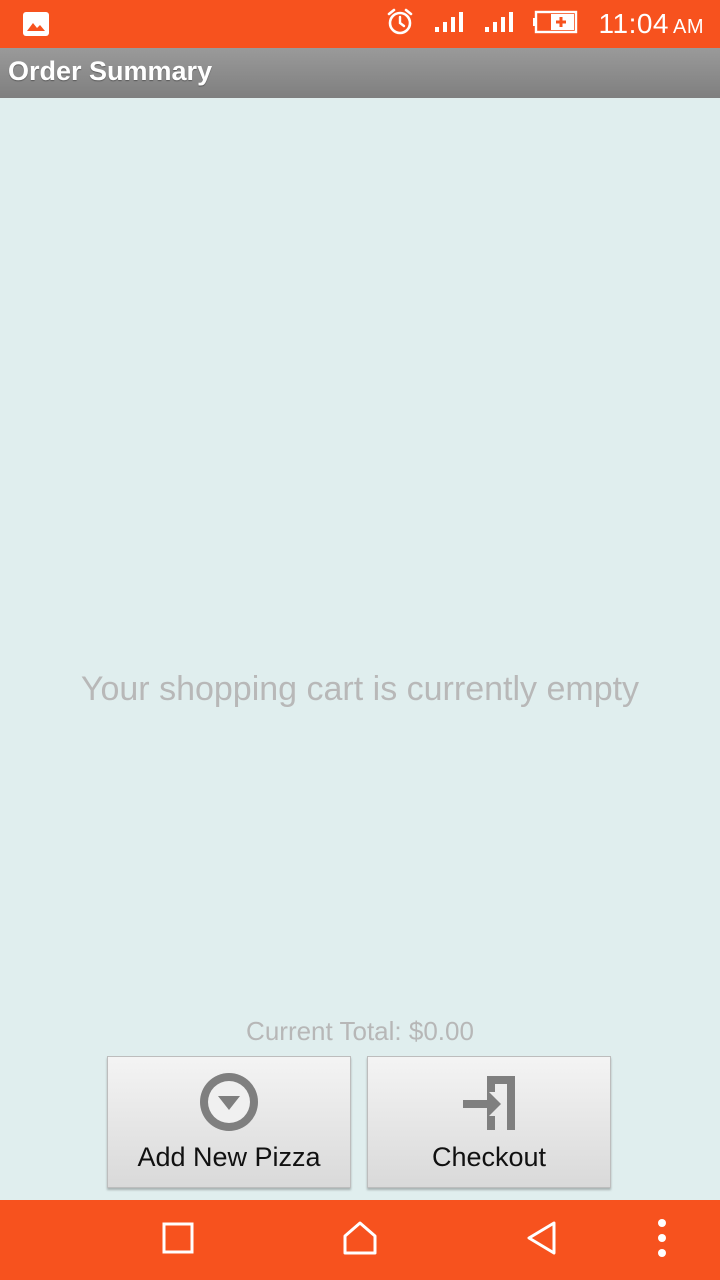 The image size is (720, 1280). I want to click on current-total: Current Total: $0.00, so click(360, 1031).